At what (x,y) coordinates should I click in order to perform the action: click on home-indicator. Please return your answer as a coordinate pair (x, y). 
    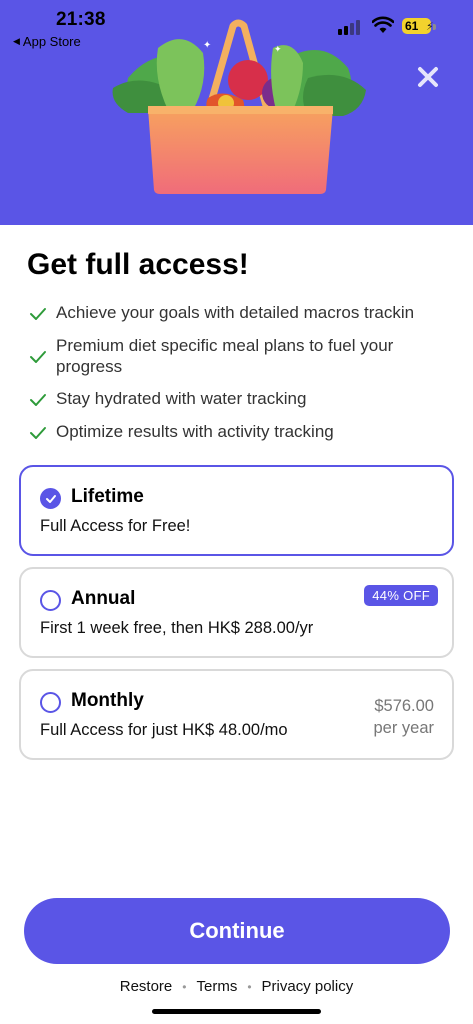
    Looking at the image, I should click on (236, 1011).